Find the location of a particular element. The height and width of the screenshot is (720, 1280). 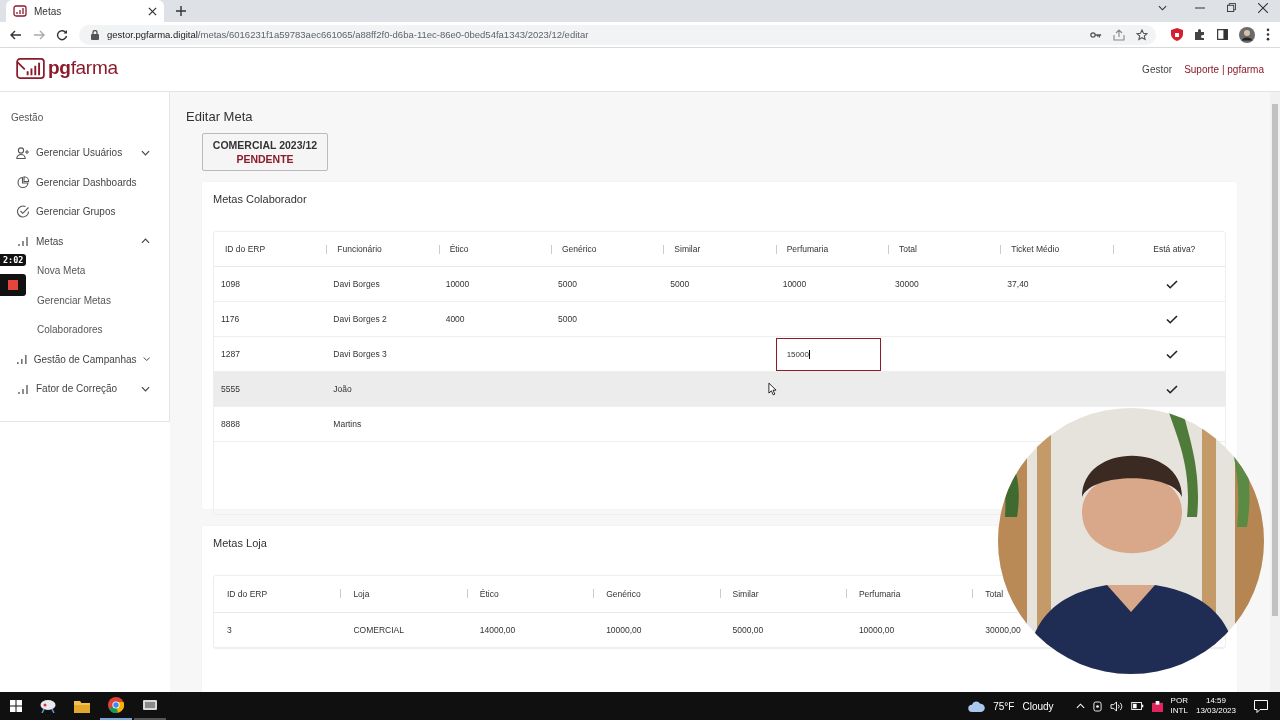

battery-icon is located at coordinates (1137, 706).